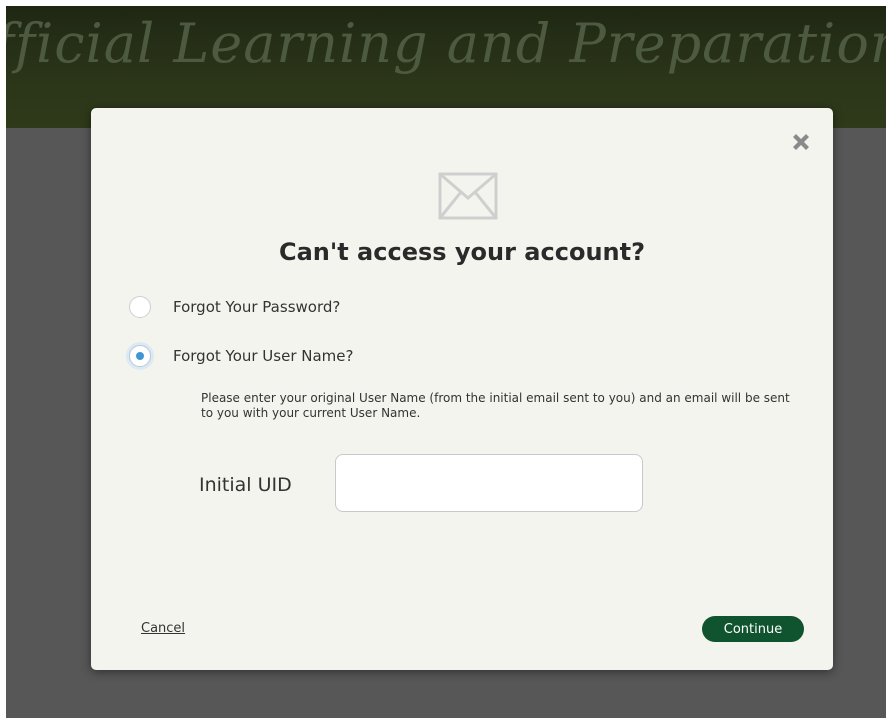  I want to click on forgot-username-radio, so click(140, 356).